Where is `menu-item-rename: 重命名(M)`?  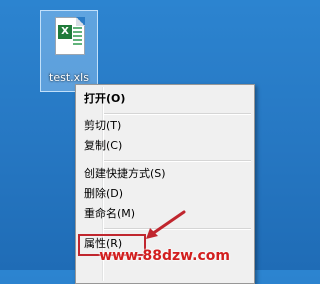 menu-item-rename: 重命名(M) is located at coordinates (109, 214).